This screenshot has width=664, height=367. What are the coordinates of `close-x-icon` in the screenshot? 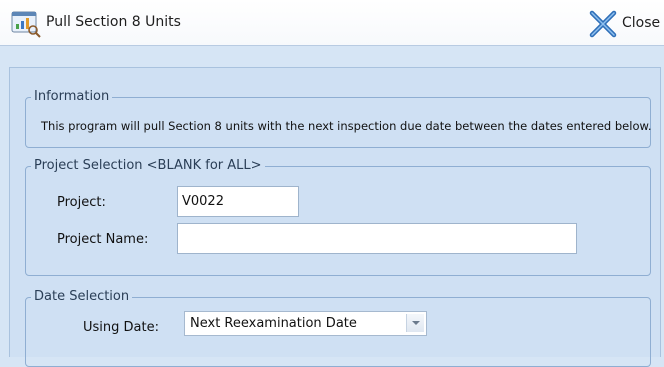 It's located at (603, 24).